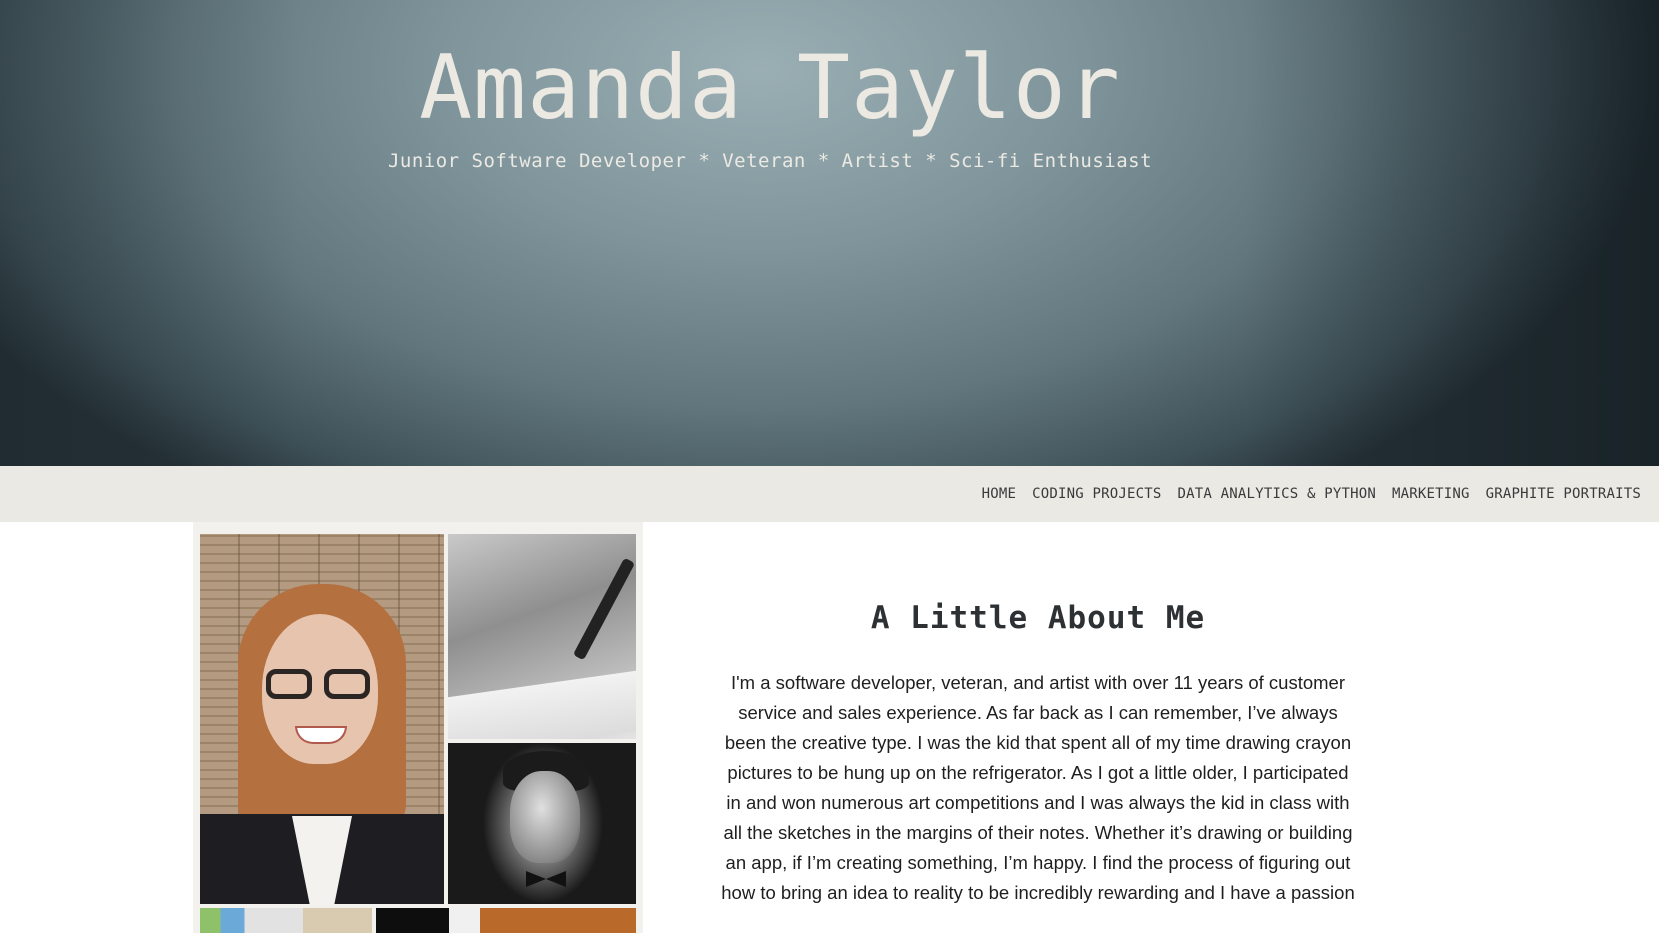  What do you see at coordinates (770, 87) in the screenshot?
I see `site-title: Amanda Taylor` at bounding box center [770, 87].